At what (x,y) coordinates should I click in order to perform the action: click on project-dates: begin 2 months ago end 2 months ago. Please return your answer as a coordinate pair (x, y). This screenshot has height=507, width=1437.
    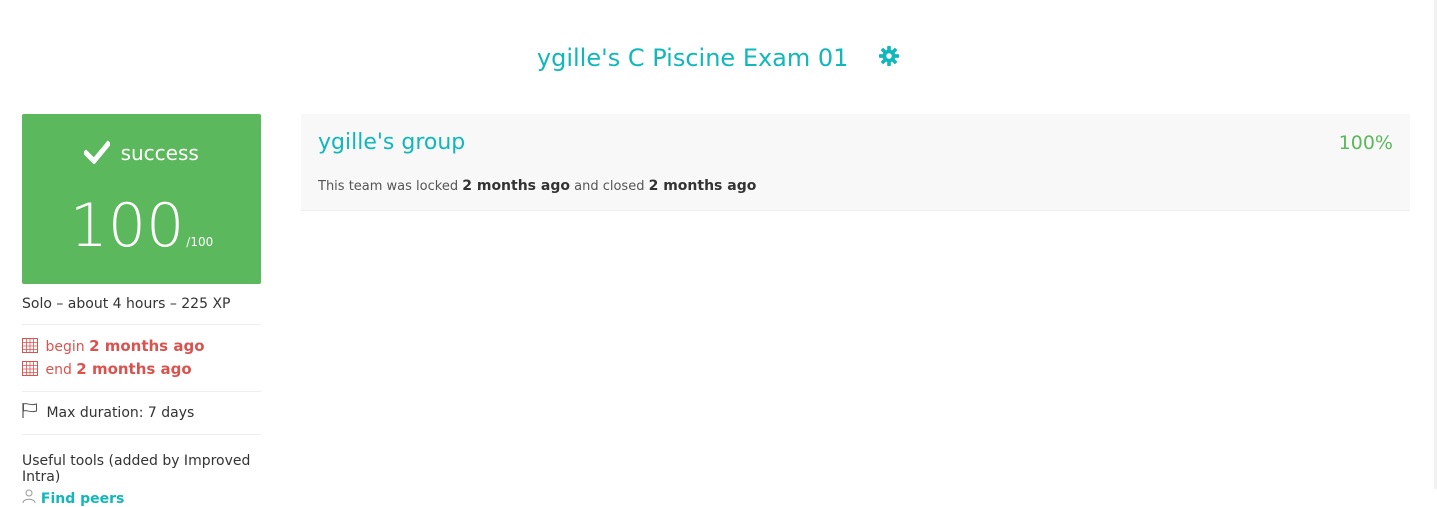
    Looking at the image, I should click on (141, 358).